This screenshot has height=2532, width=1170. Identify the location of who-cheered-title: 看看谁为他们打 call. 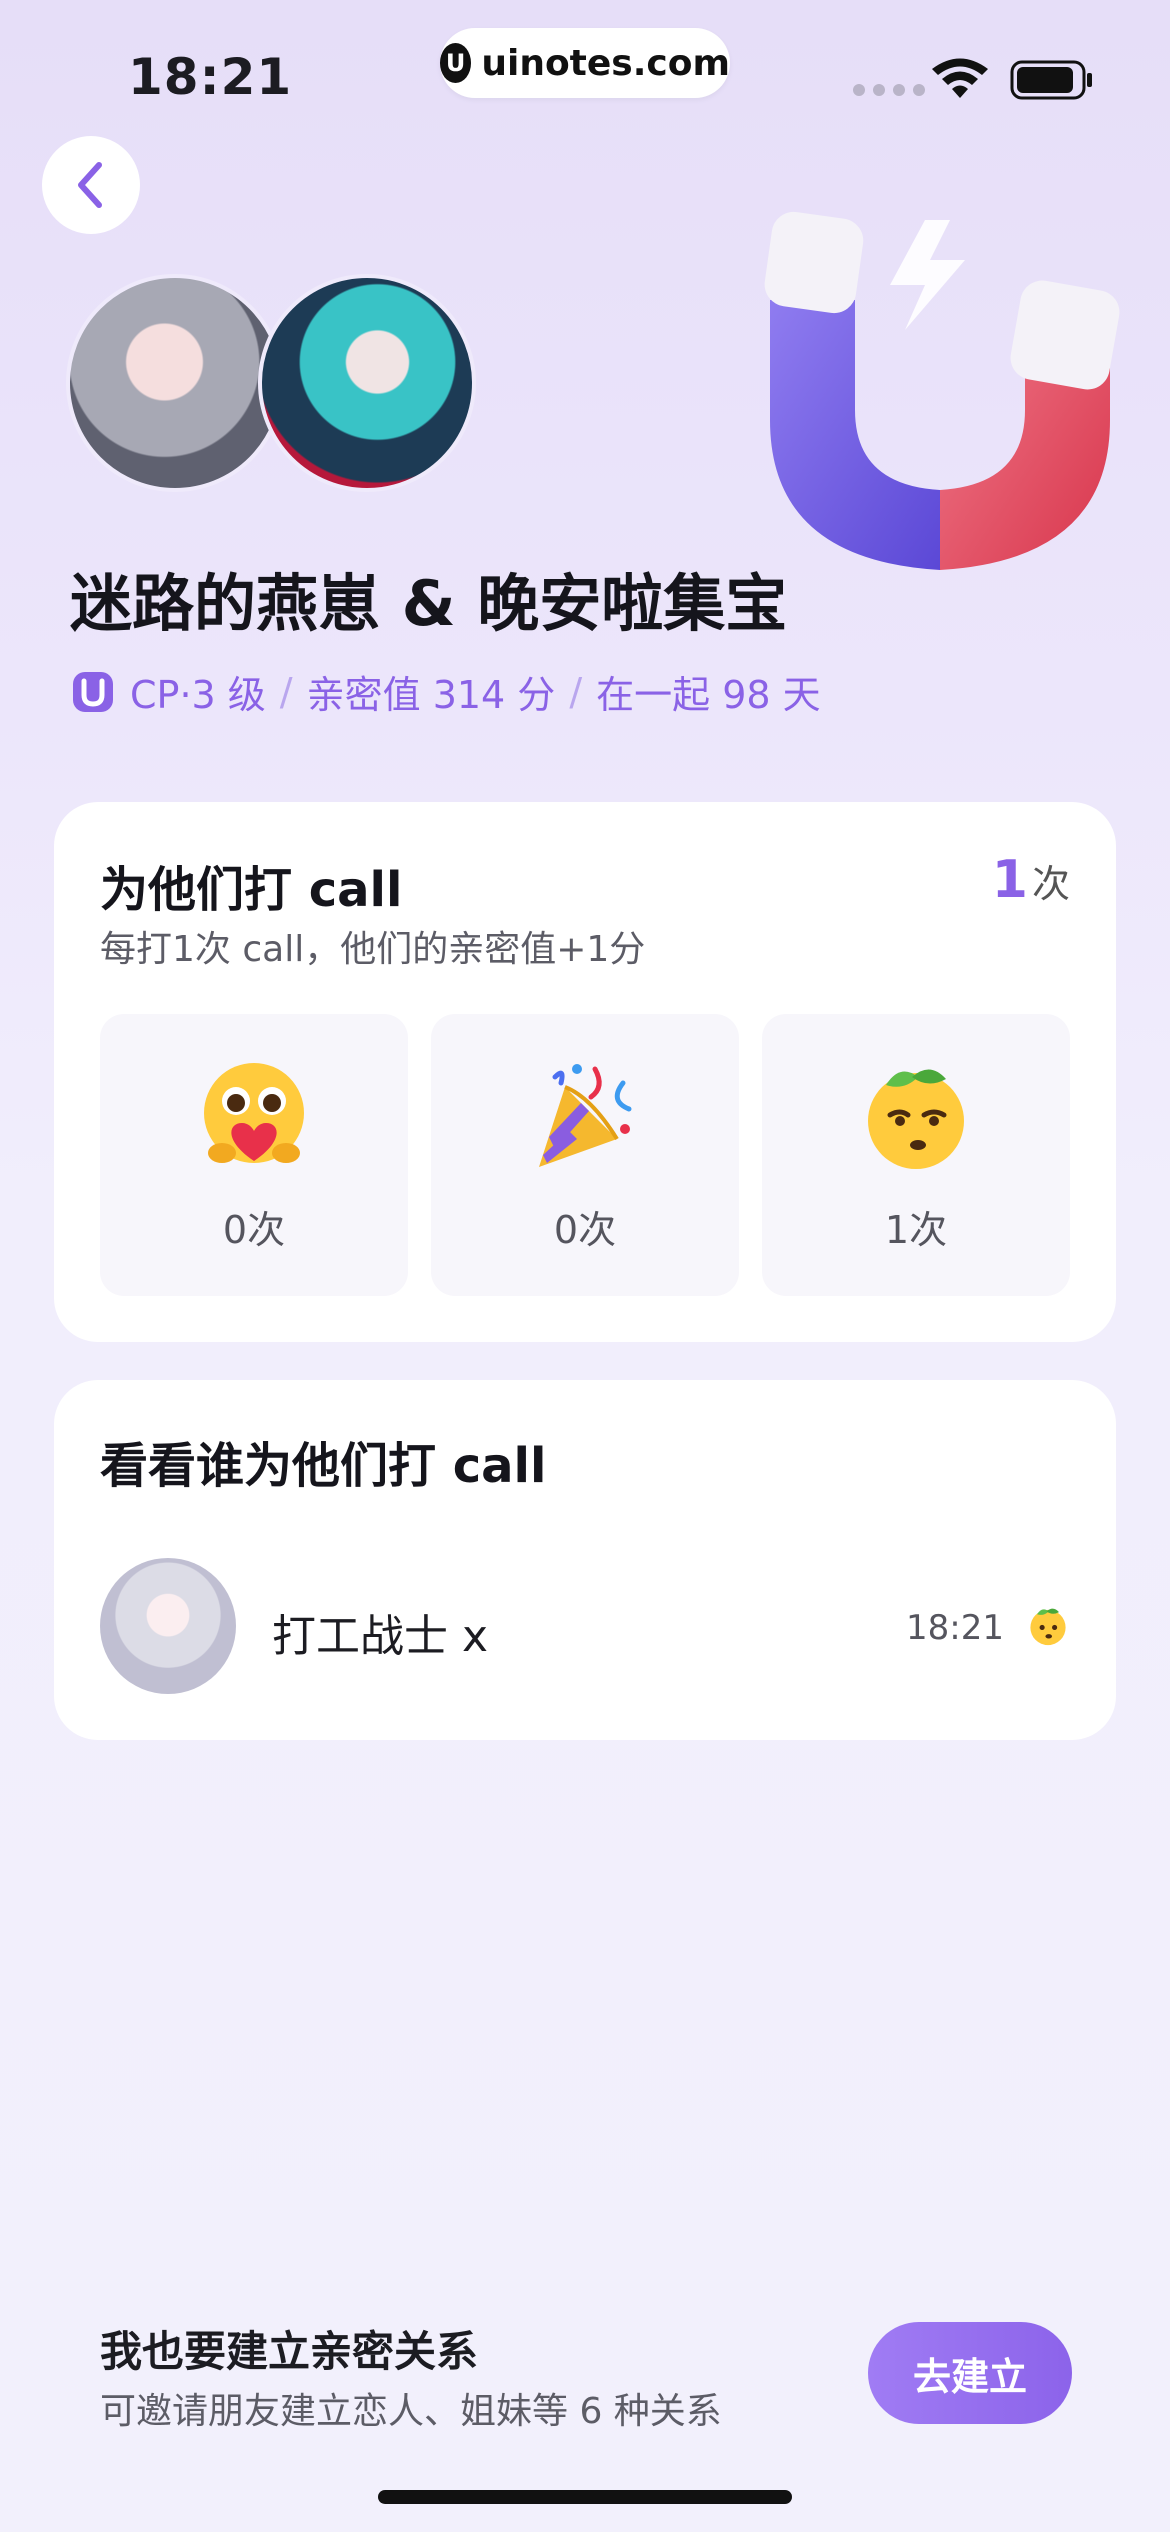
(323, 1466).